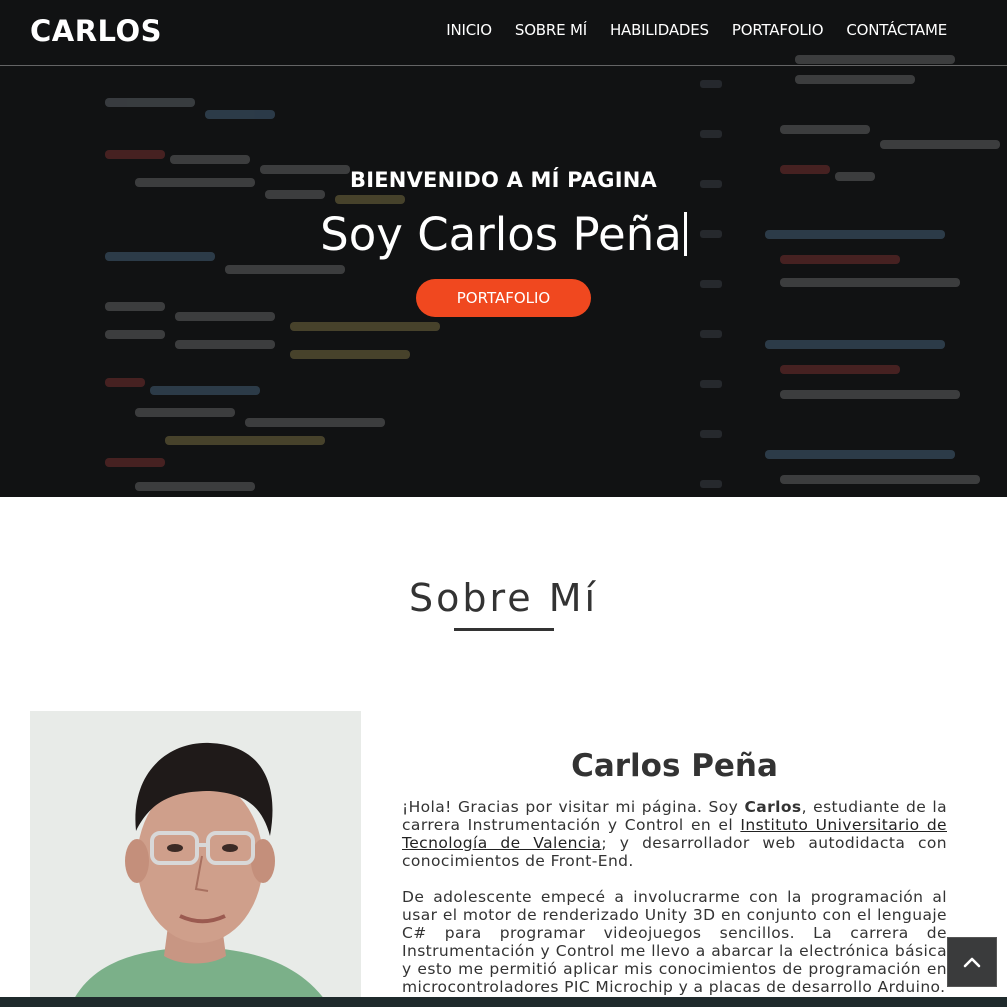 This screenshot has width=1007, height=1007. What do you see at coordinates (659, 30) in the screenshot?
I see `nav-link-habilidades: HABILIDADES` at bounding box center [659, 30].